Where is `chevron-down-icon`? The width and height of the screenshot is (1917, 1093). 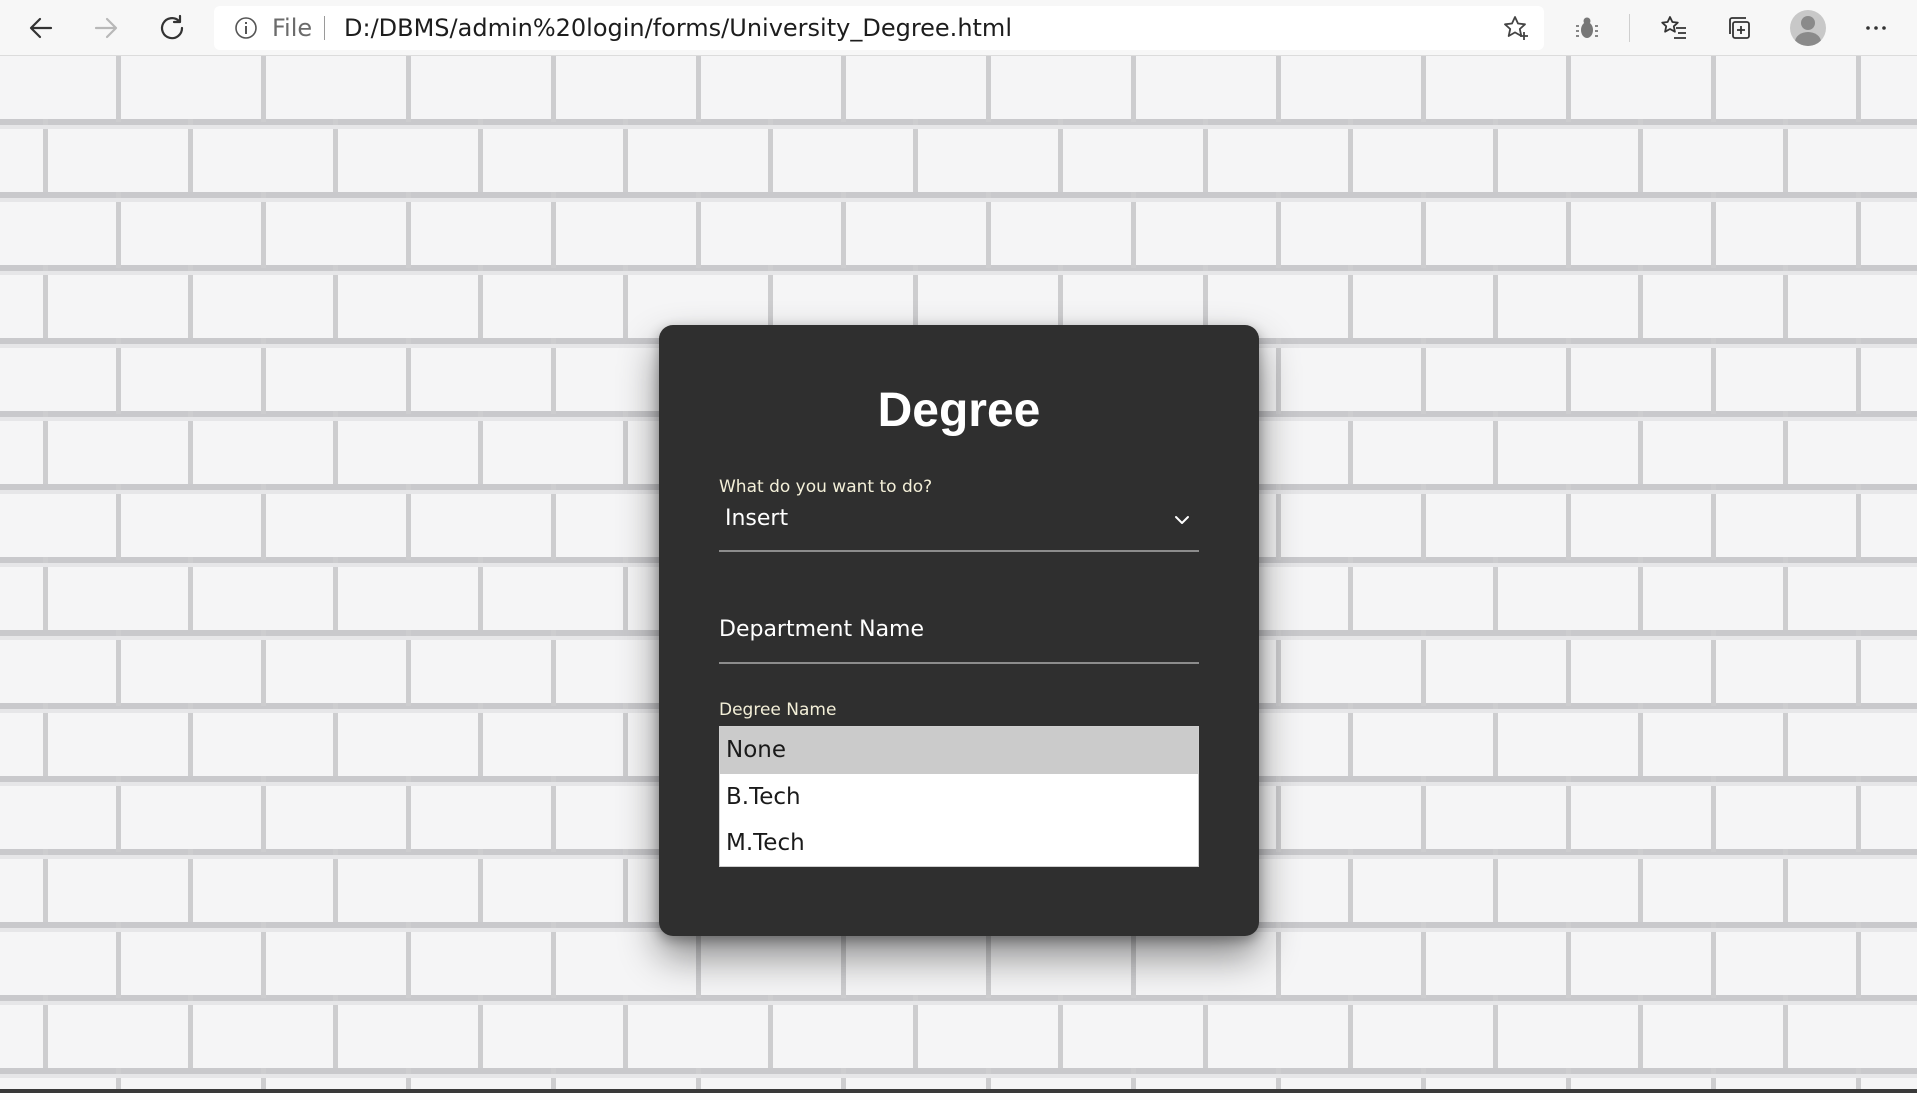 chevron-down-icon is located at coordinates (1182, 520).